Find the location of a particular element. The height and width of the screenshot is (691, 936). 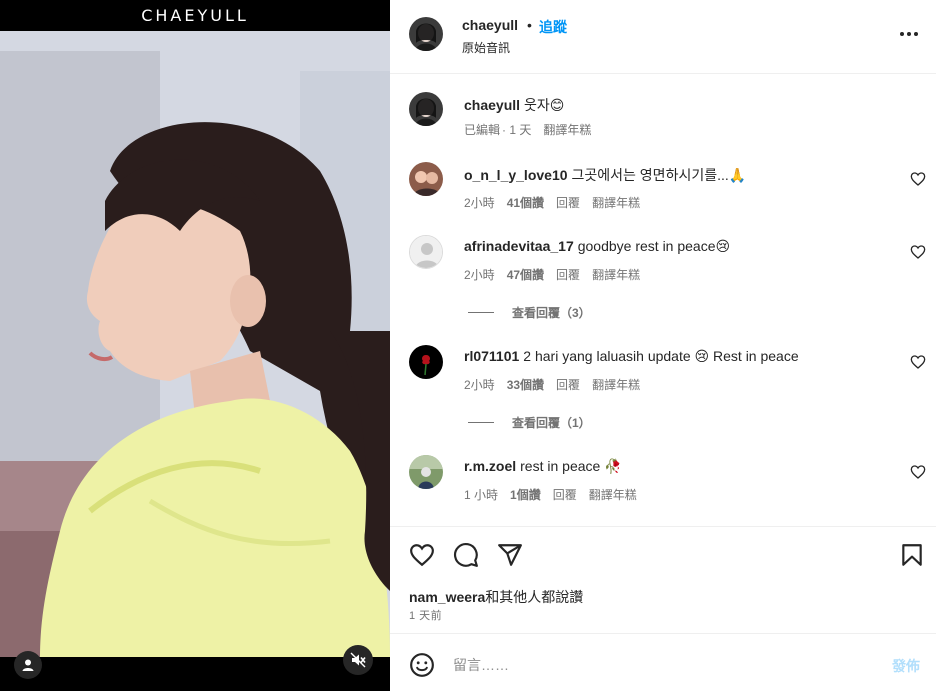

caption-text: chaeyull 웃자😊 is located at coordinates (514, 105).